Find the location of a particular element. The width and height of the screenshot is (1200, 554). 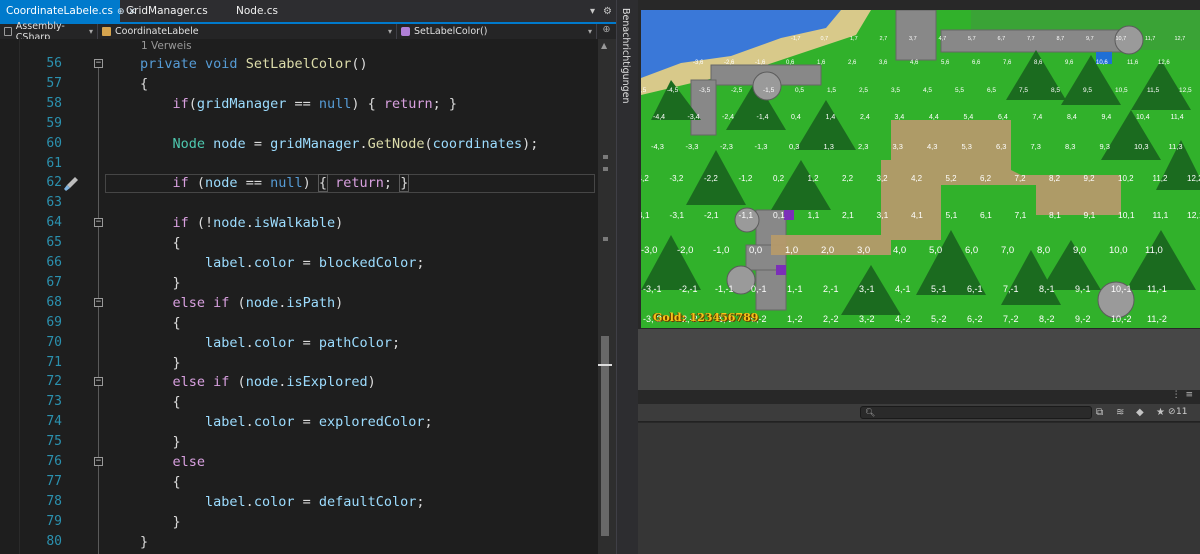

coordinate-label: 7,7 is located at coordinates (1031, 39).